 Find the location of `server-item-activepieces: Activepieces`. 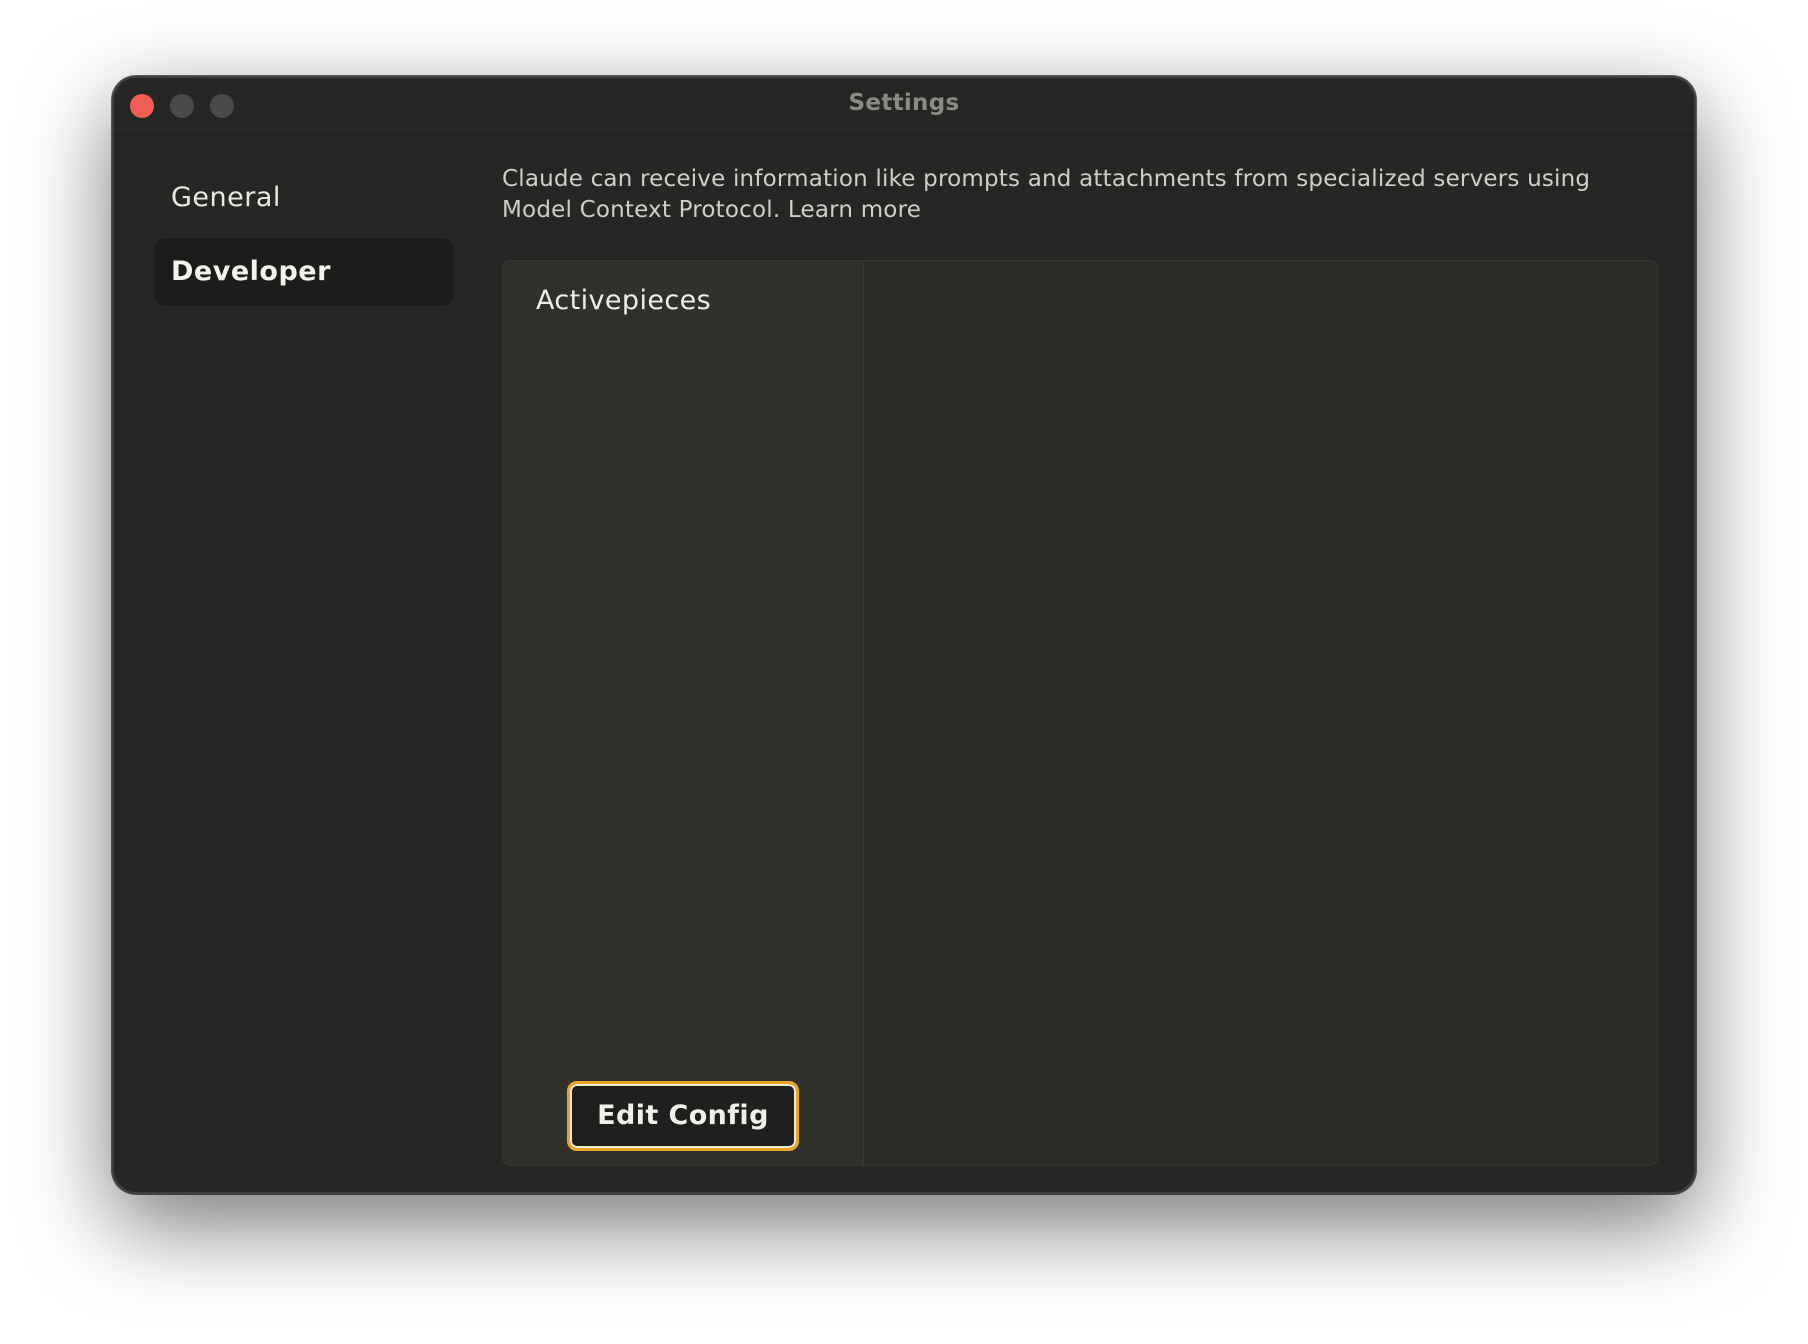

server-item-activepieces: Activepieces is located at coordinates (623, 300).